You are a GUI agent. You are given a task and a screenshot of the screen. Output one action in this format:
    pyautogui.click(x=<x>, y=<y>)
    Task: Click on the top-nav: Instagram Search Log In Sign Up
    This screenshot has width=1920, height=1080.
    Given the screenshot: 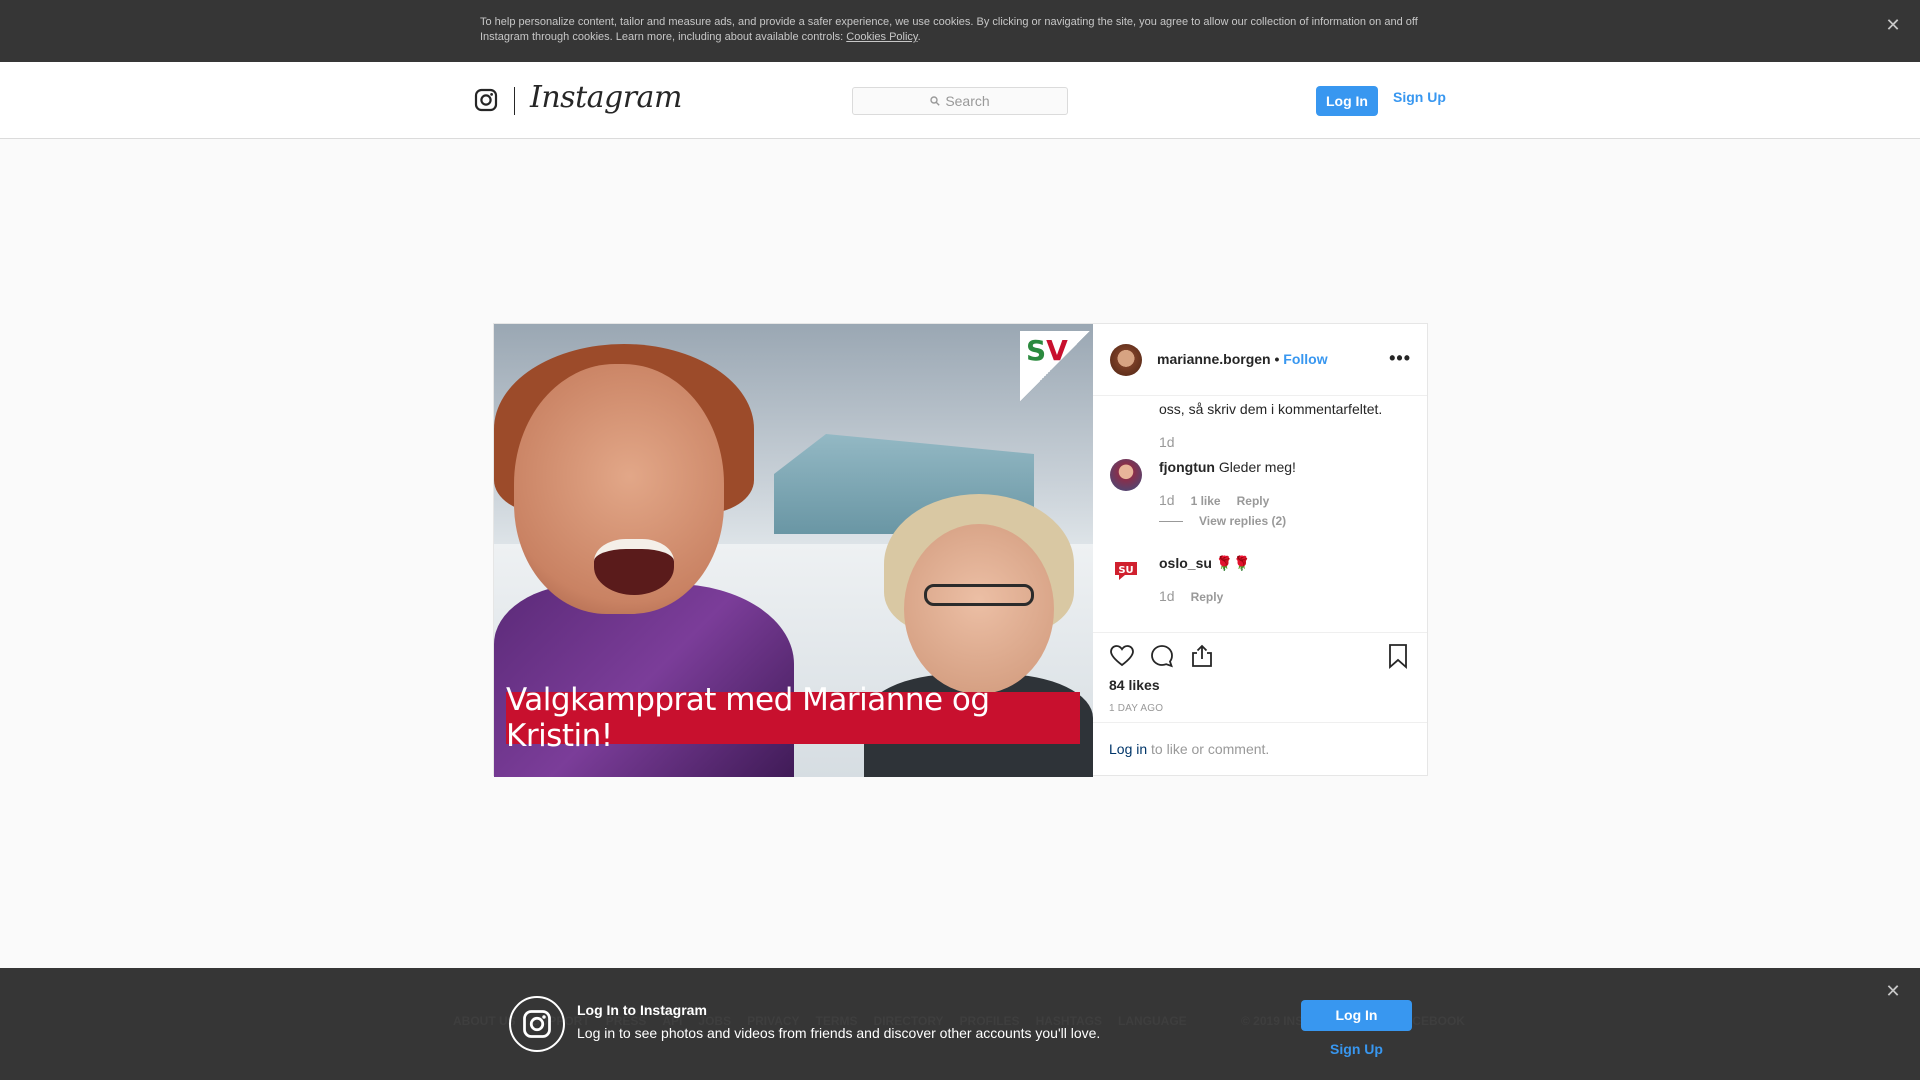 What is the action you would take?
    pyautogui.click(x=960, y=100)
    